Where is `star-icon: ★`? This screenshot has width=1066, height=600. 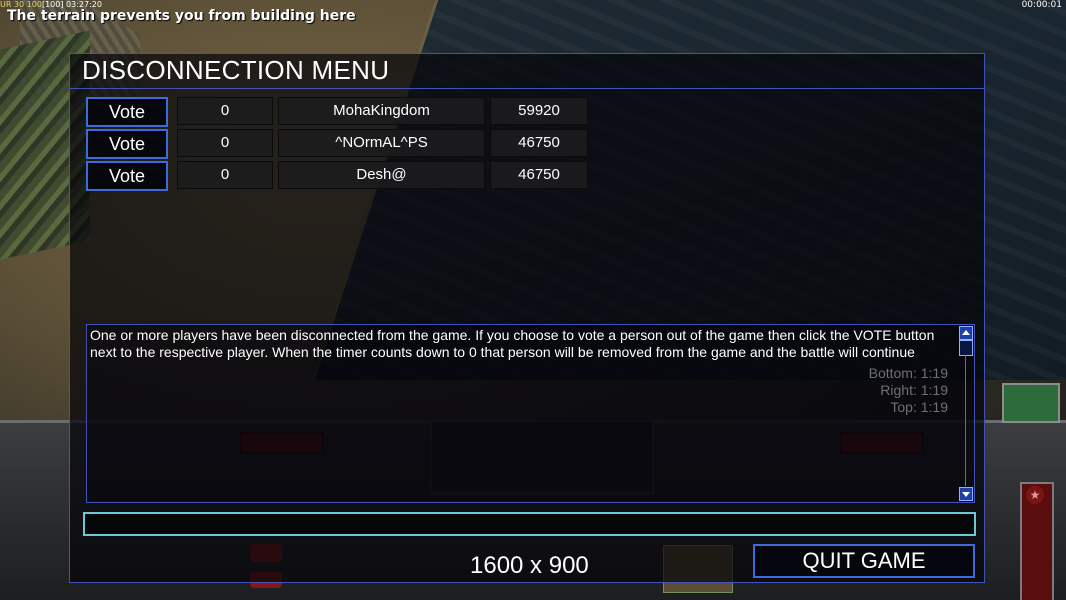 star-icon: ★ is located at coordinates (1035, 495).